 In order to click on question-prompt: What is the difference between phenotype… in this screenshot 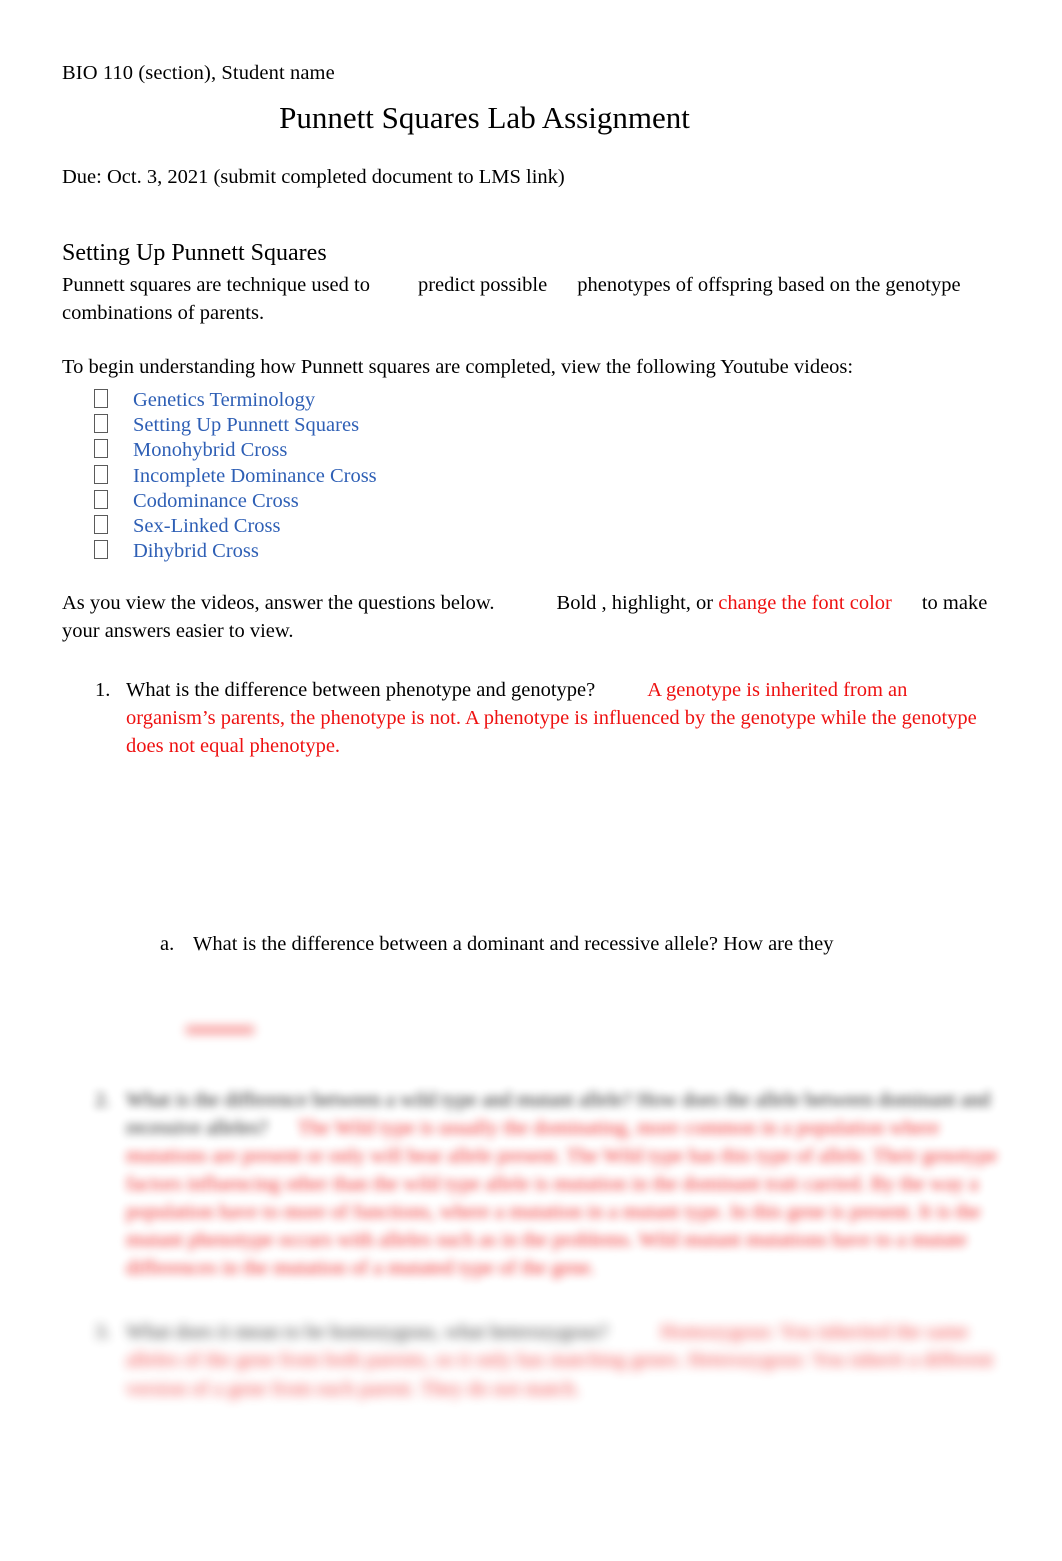, I will do `click(361, 689)`.